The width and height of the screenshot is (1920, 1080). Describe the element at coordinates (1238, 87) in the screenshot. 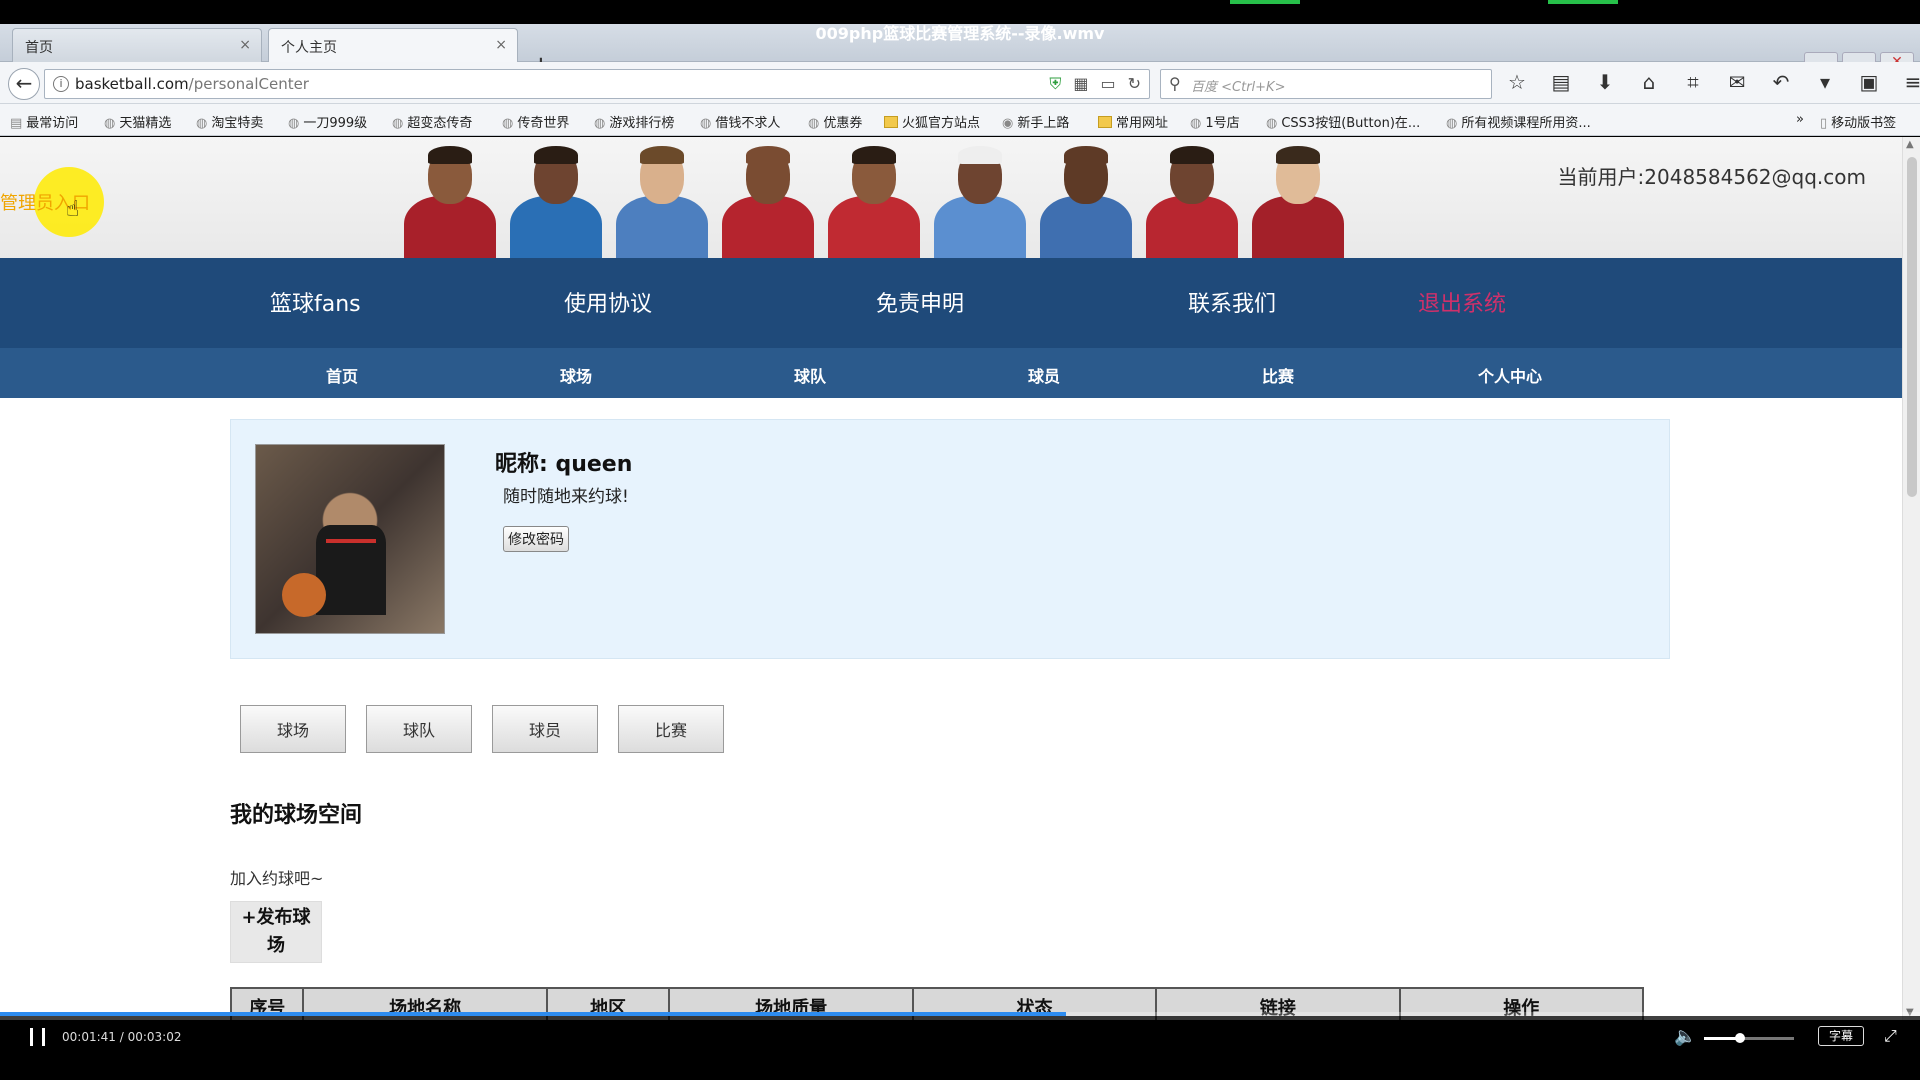

I see `search-placeholder: 百度 <Ctrl+K>` at that location.